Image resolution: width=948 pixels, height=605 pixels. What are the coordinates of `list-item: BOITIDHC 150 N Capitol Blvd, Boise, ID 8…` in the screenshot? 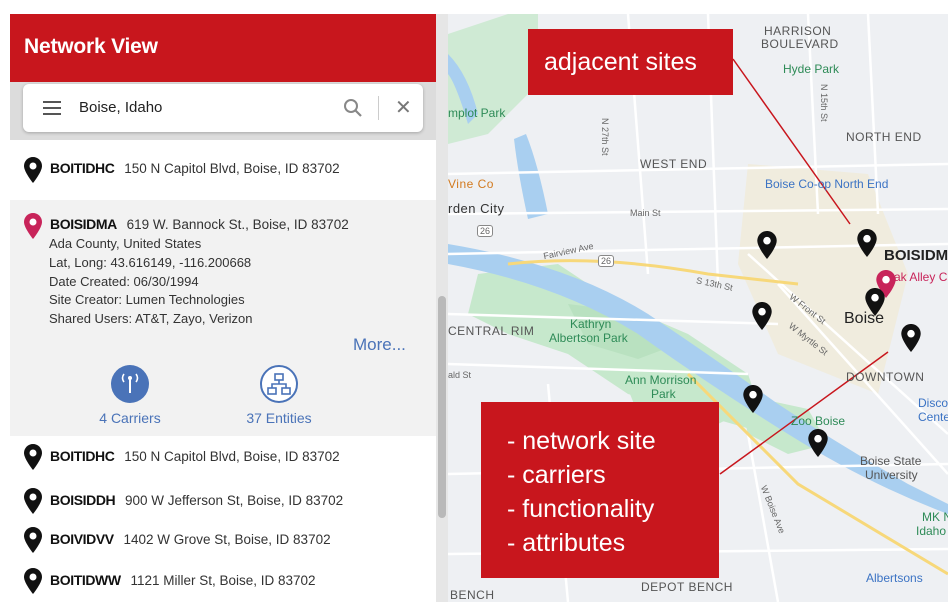 It's located at (223, 170).